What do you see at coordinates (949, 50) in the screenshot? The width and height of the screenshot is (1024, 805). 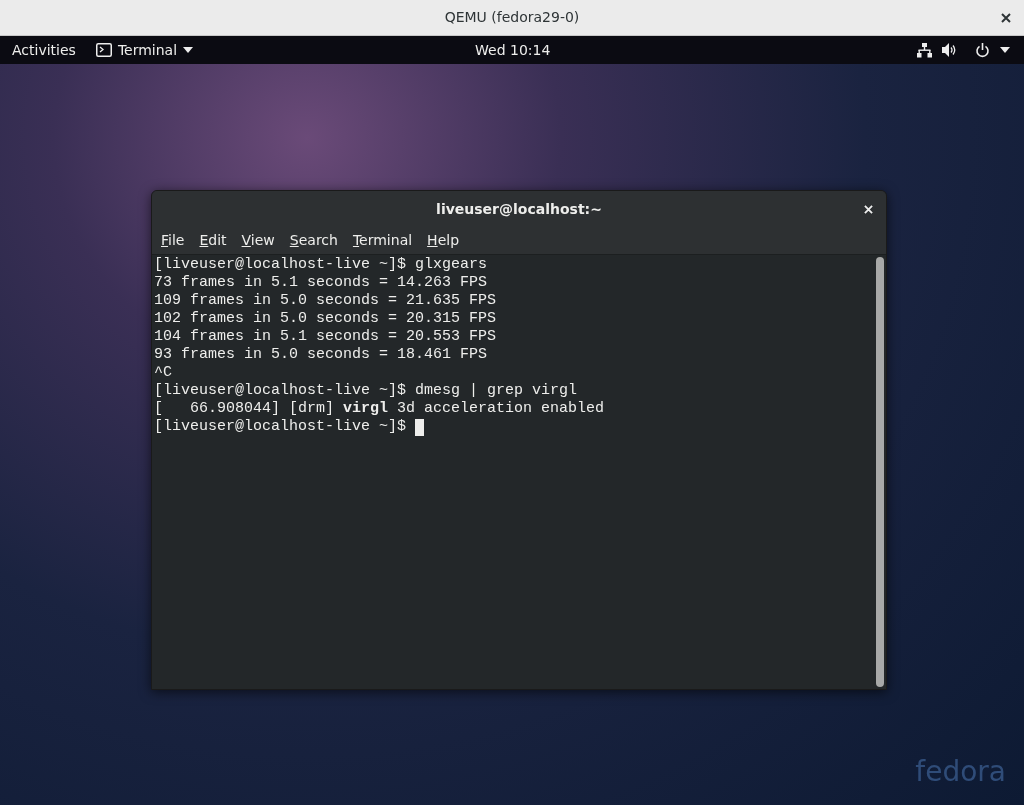 I see `volume-icon` at bounding box center [949, 50].